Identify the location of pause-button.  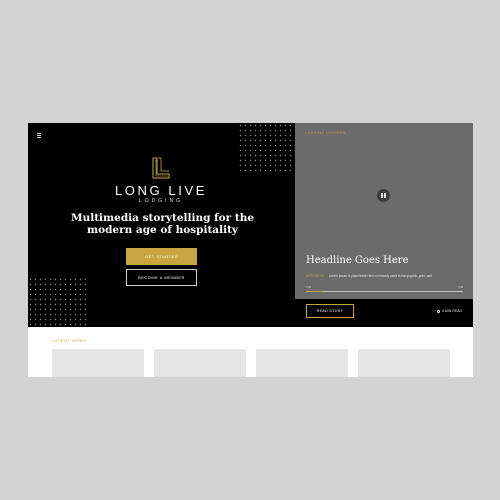
(383, 195).